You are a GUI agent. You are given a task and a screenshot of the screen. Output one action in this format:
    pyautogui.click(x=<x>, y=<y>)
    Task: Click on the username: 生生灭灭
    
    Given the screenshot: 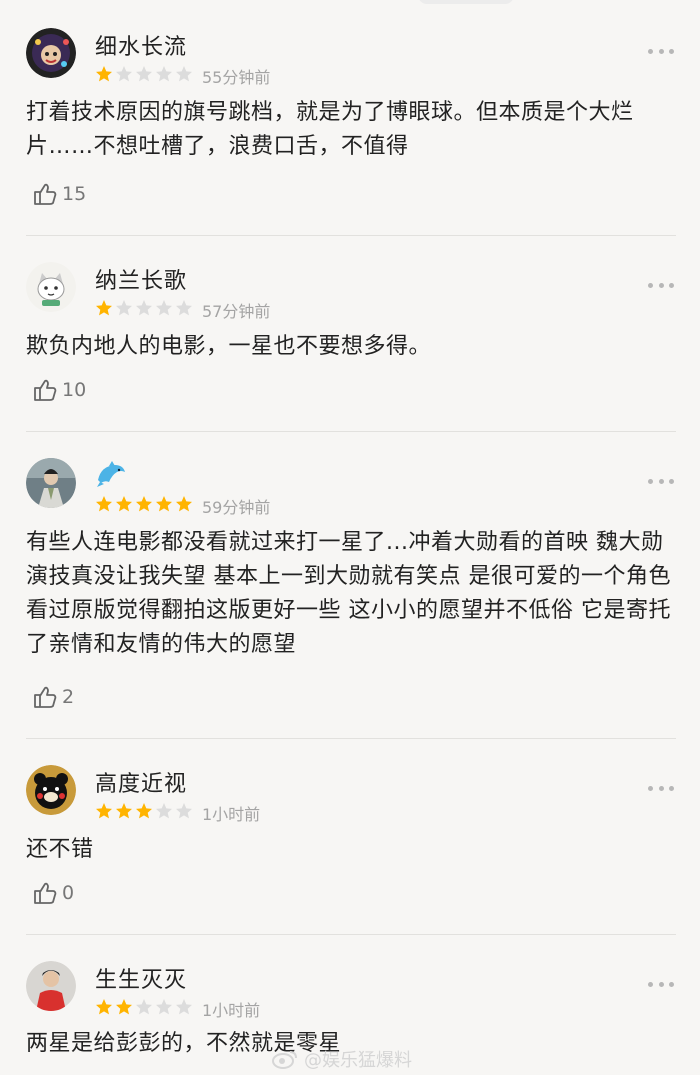 What is the action you would take?
    pyautogui.click(x=141, y=978)
    